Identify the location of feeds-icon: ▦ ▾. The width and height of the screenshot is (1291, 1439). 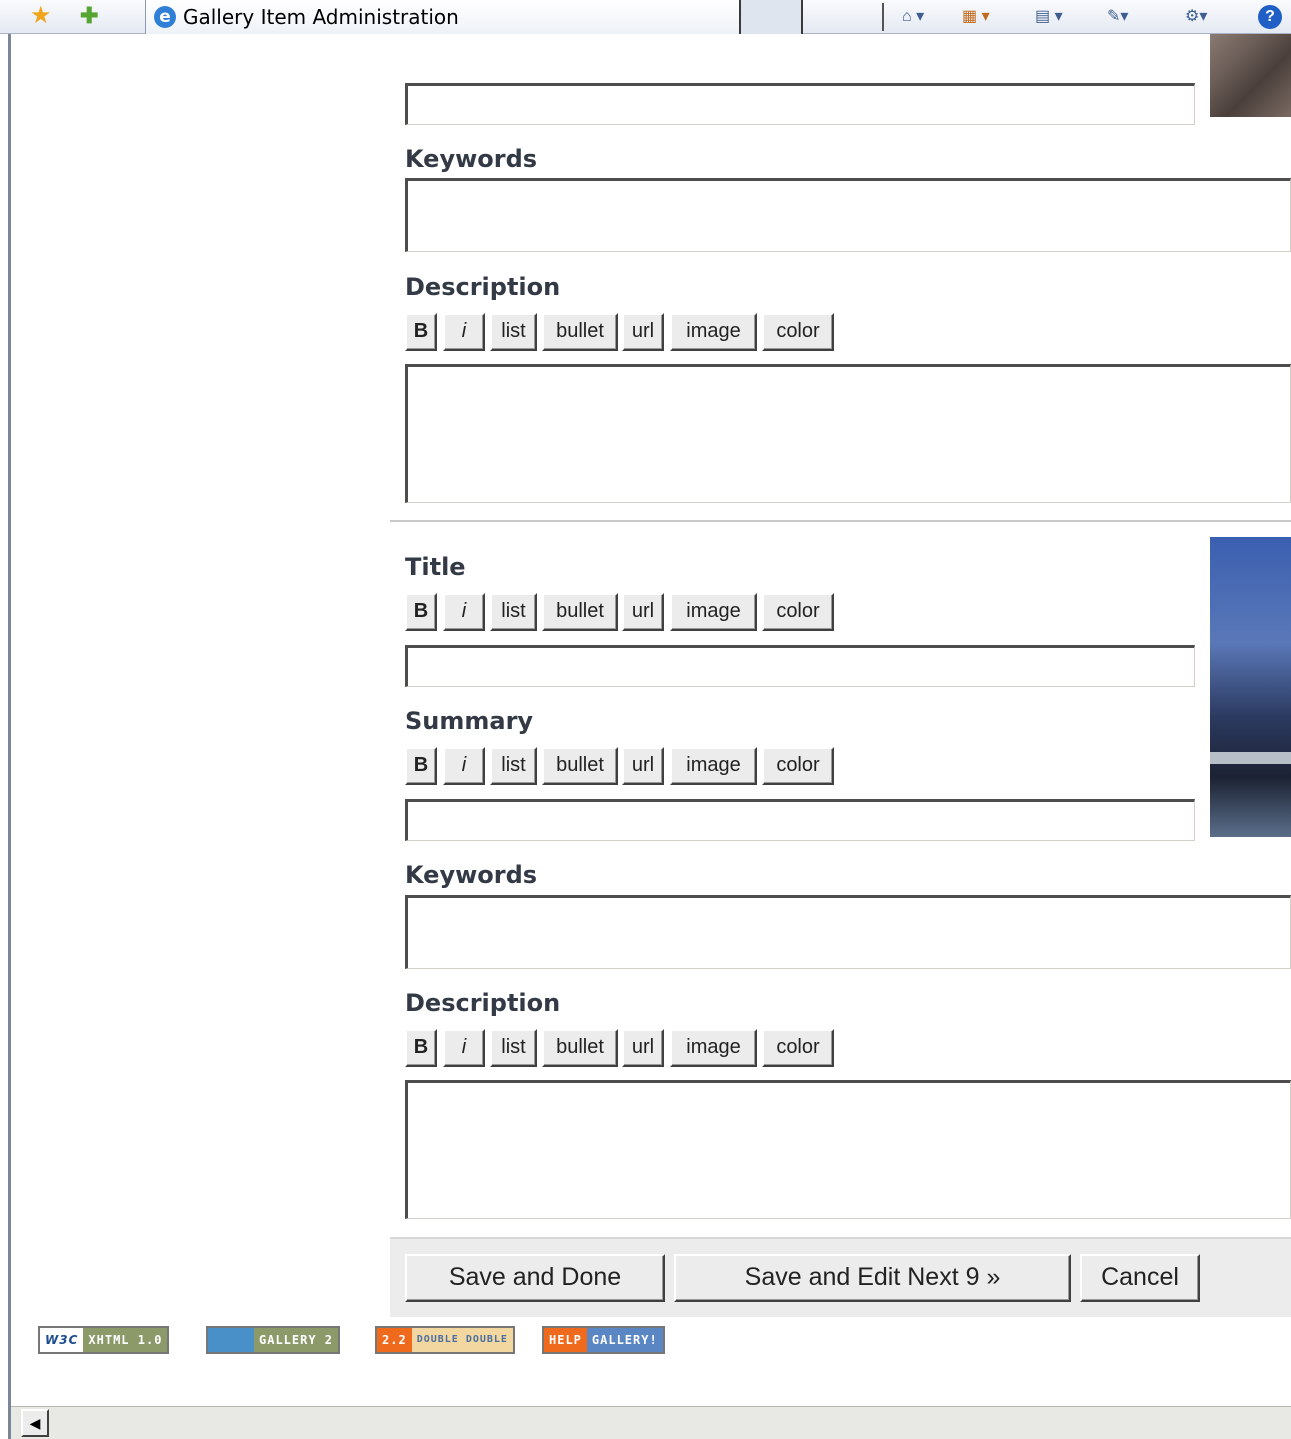
(976, 17).